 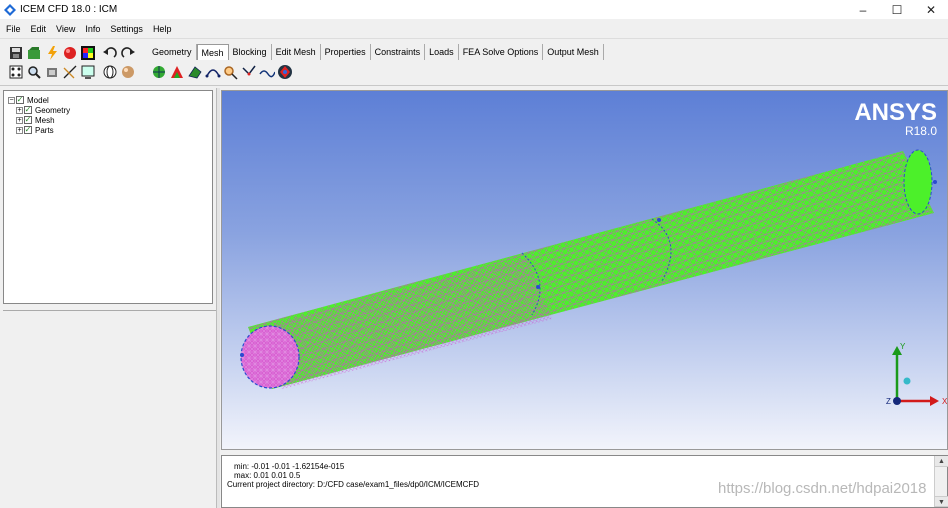 I want to click on tab-geometry: Geometry, so click(x=172, y=52).